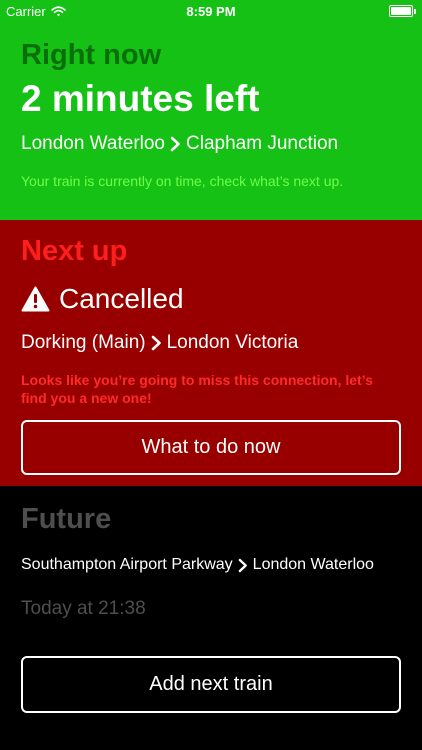  What do you see at coordinates (211, 684) in the screenshot?
I see `add-next-train-button: Add next train` at bounding box center [211, 684].